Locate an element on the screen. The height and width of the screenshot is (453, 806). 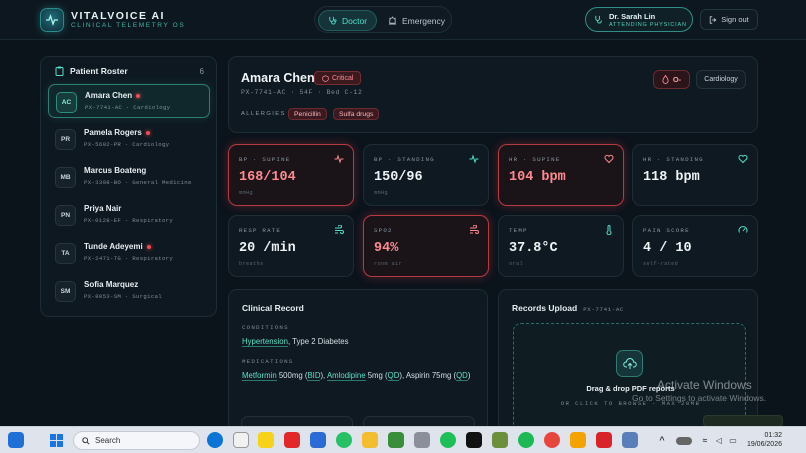
alert-icon is located at coordinates (325, 78).